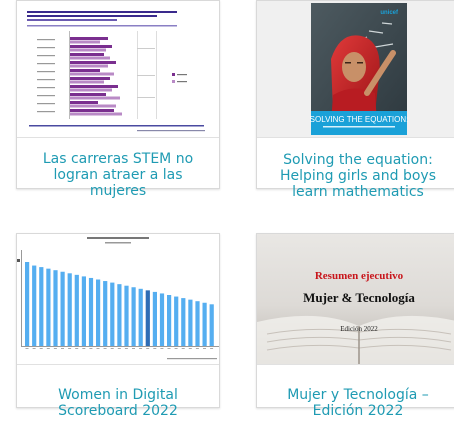 The width and height of the screenshot is (454, 426). What do you see at coordinates (359, 329) in the screenshot?
I see `cover-edition: Edición 2022` at bounding box center [359, 329].